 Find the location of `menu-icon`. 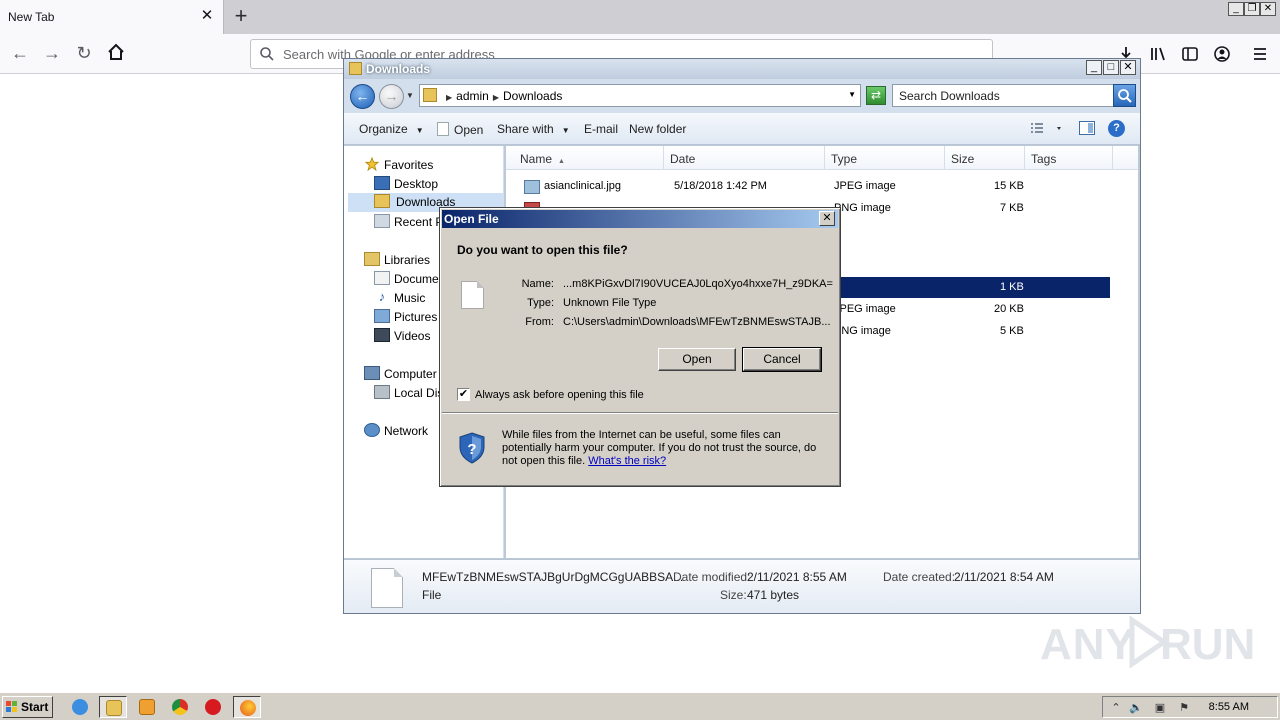

menu-icon is located at coordinates (1260, 54).